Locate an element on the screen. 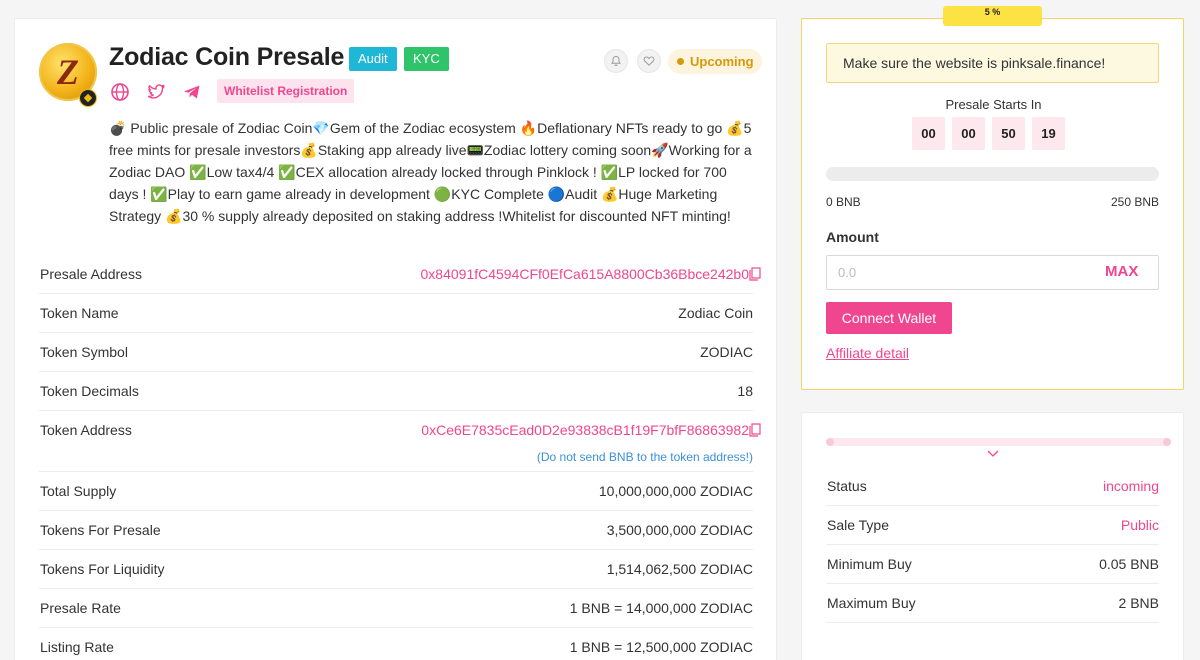  detail-value: 3,500,000,000 ZODIAC is located at coordinates (679, 530).